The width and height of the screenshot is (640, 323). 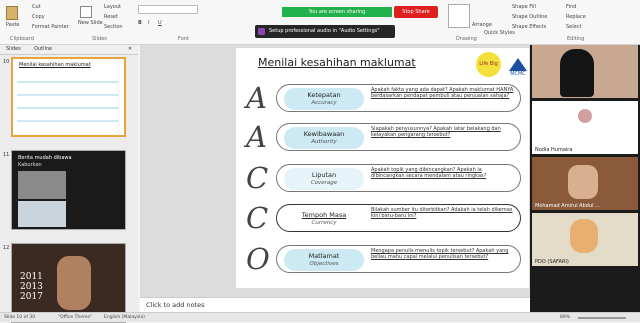 What do you see at coordinates (499, 33) in the screenshot?
I see `quick-styles-button: Quick Styles` at bounding box center [499, 33].